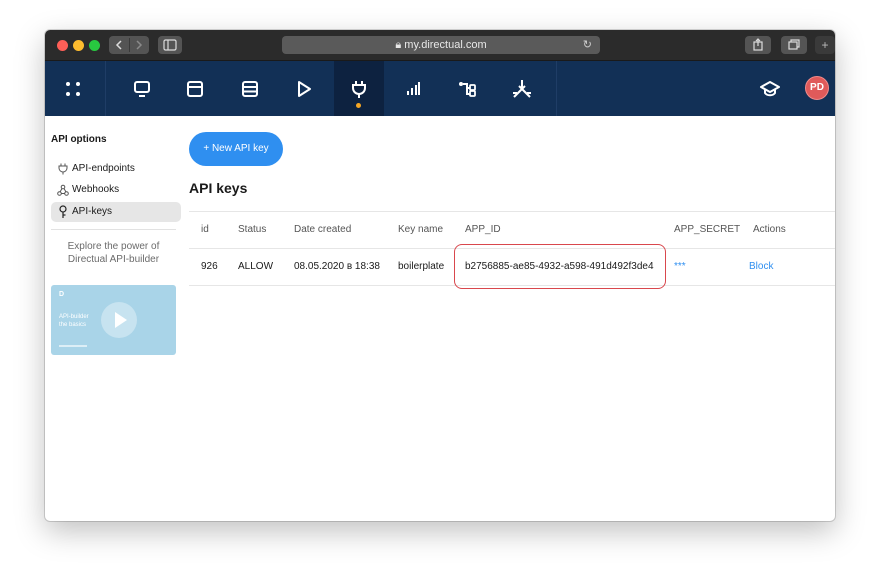  Describe the element at coordinates (205, 229) in the screenshot. I see `column-header-id: id` at that location.